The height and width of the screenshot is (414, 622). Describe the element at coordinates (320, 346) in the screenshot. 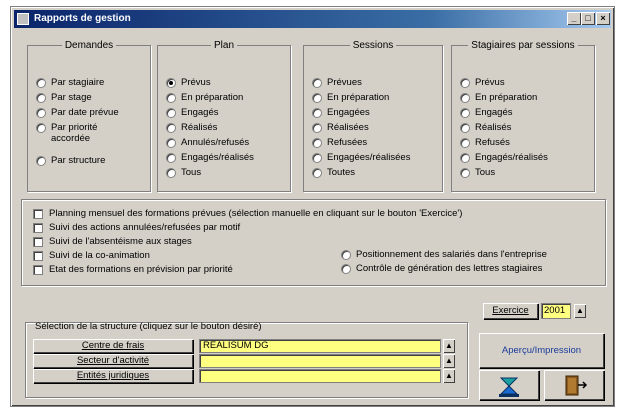

I see `structure-field-0: REALISUM DG` at that location.